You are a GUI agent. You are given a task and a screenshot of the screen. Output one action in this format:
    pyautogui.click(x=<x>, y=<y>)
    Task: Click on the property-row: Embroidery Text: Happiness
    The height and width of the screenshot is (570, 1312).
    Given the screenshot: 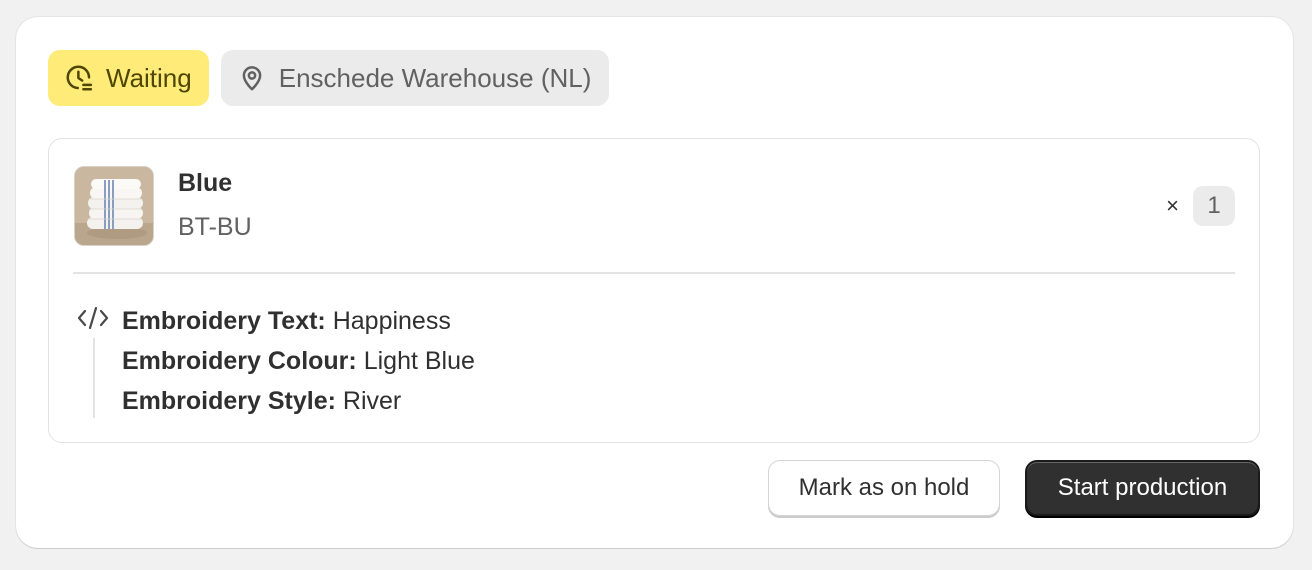 What is the action you would take?
    pyautogui.click(x=298, y=321)
    